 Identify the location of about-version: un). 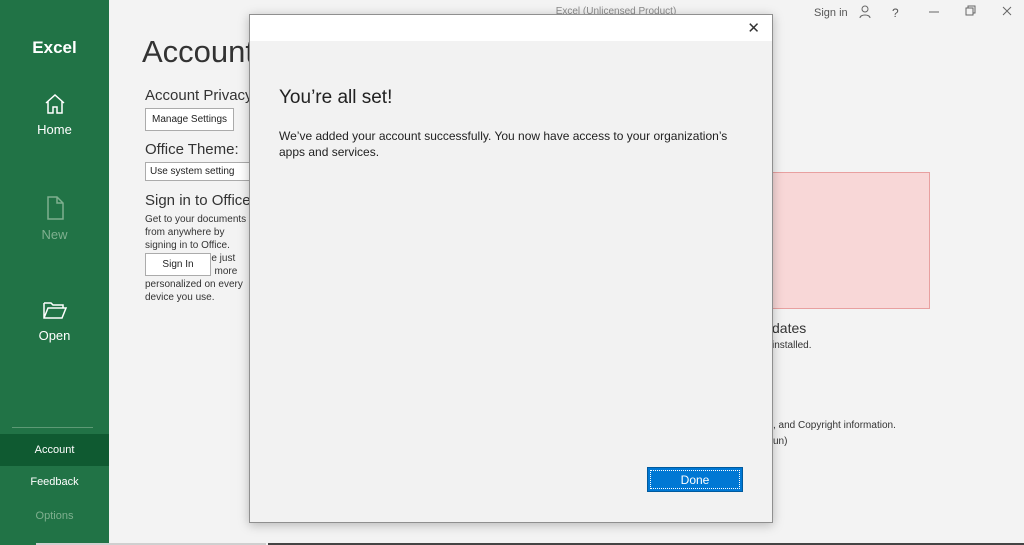
(780, 441).